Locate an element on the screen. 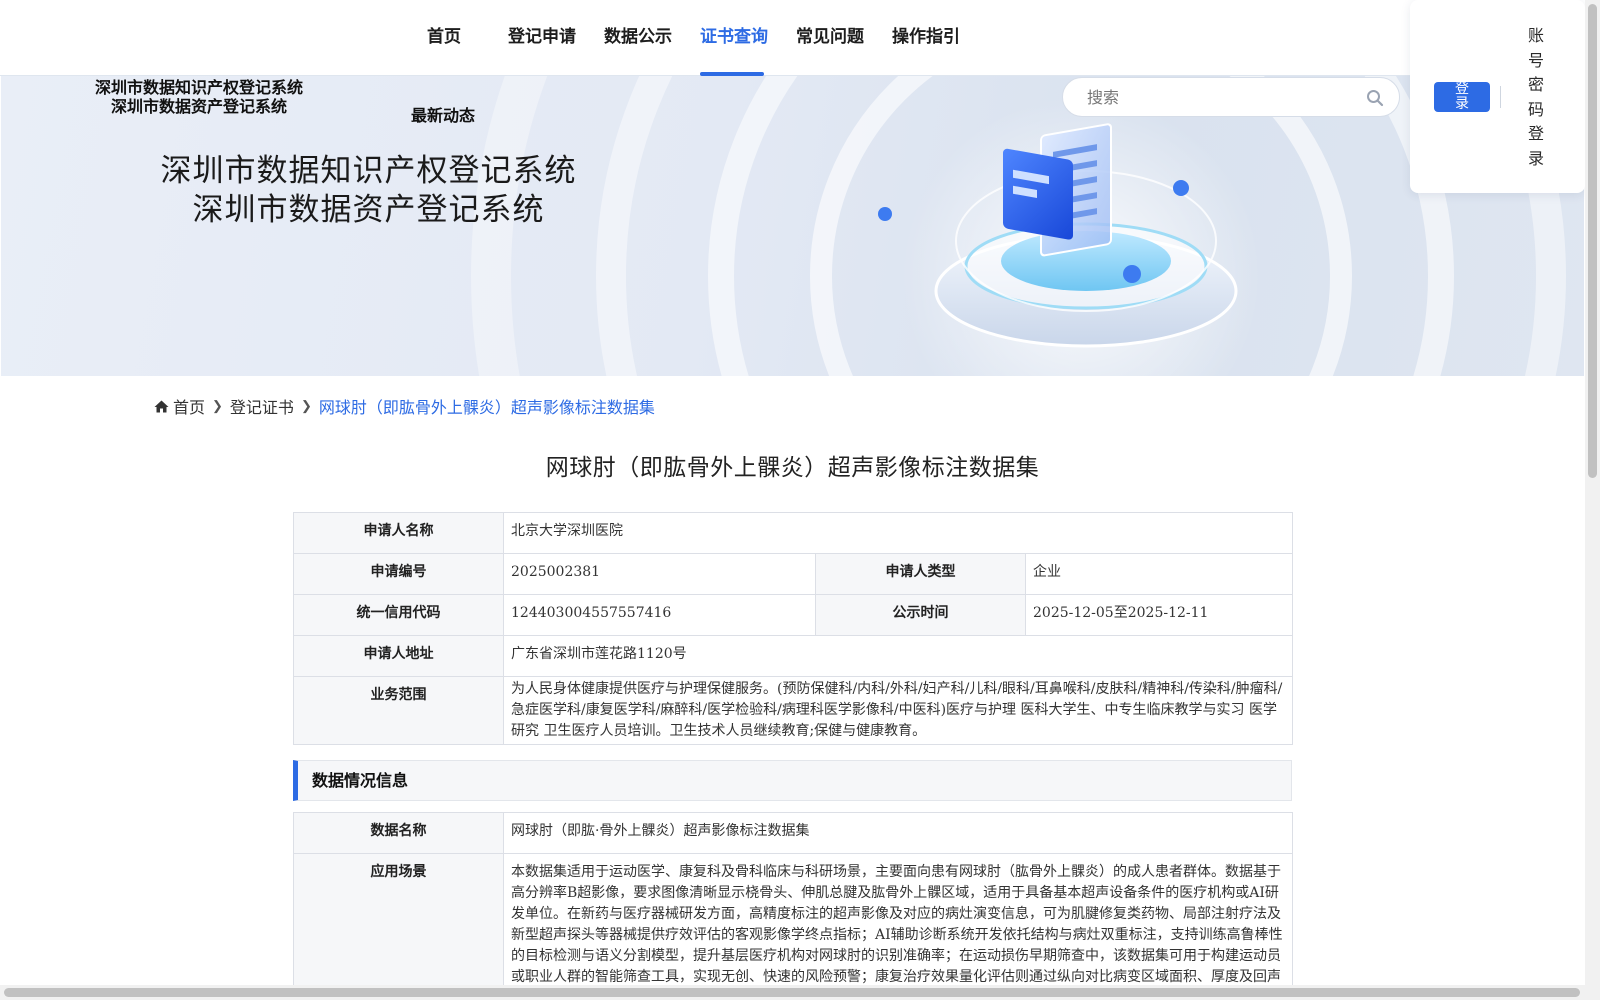 This screenshot has width=1600, height=1000. application-scenario-label: 应用场景 is located at coordinates (398, 926).